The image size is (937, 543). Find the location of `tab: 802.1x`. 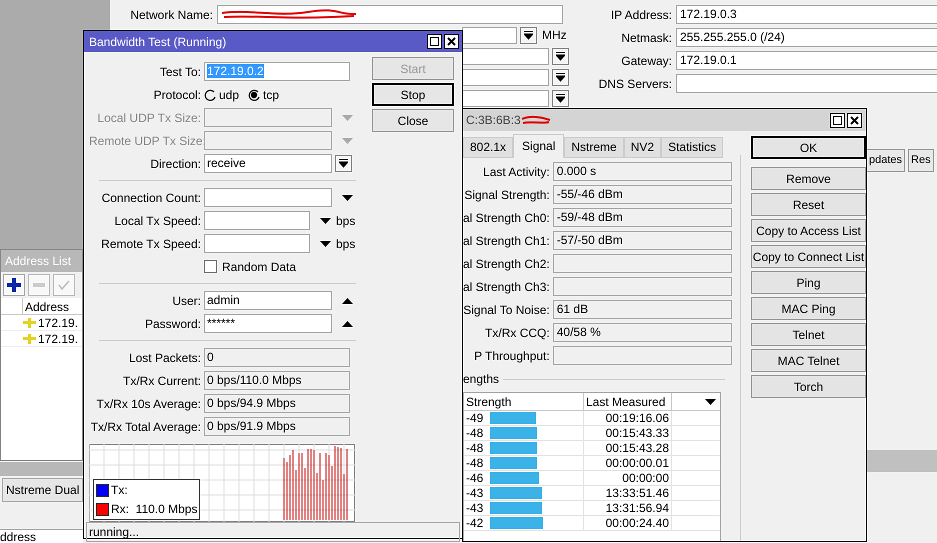

tab: 802.1x is located at coordinates (488, 147).